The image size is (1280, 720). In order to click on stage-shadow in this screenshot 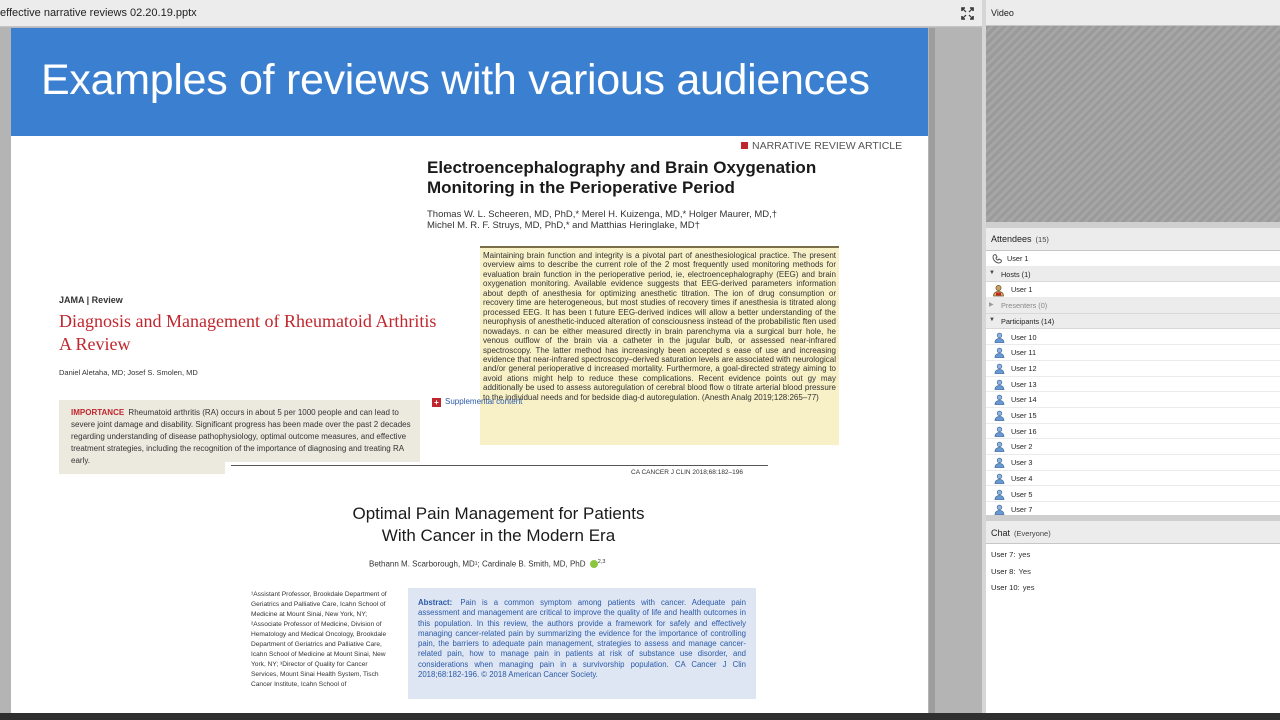, I will do `click(932, 371)`.